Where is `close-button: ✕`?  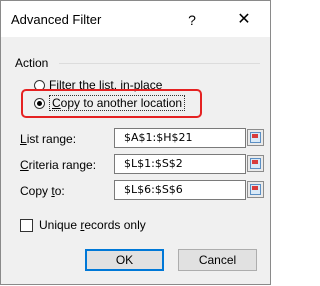 close-button: ✕ is located at coordinates (244, 20).